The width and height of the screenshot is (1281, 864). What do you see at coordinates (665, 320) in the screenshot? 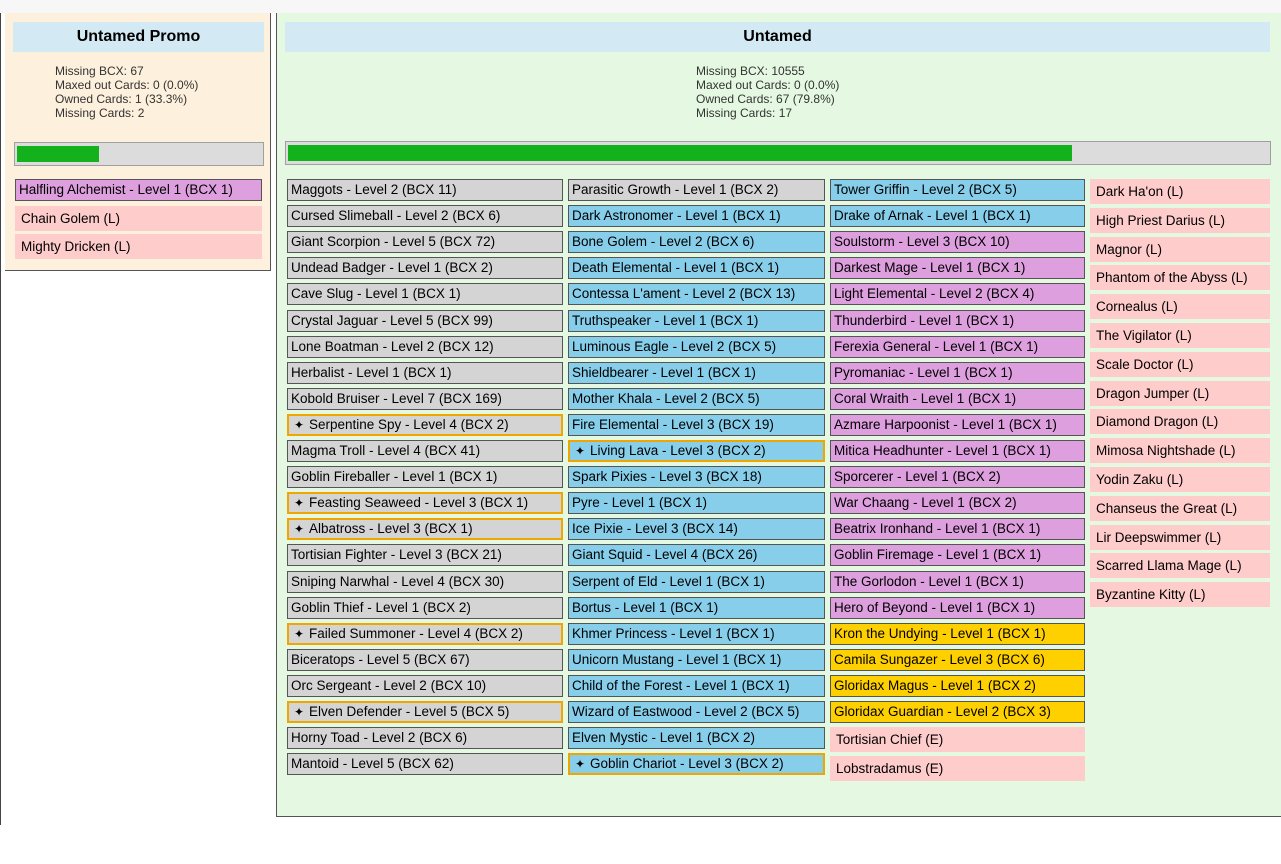
I see `card-label: Truthspeaker - Level 1 (BCX 1)` at bounding box center [665, 320].